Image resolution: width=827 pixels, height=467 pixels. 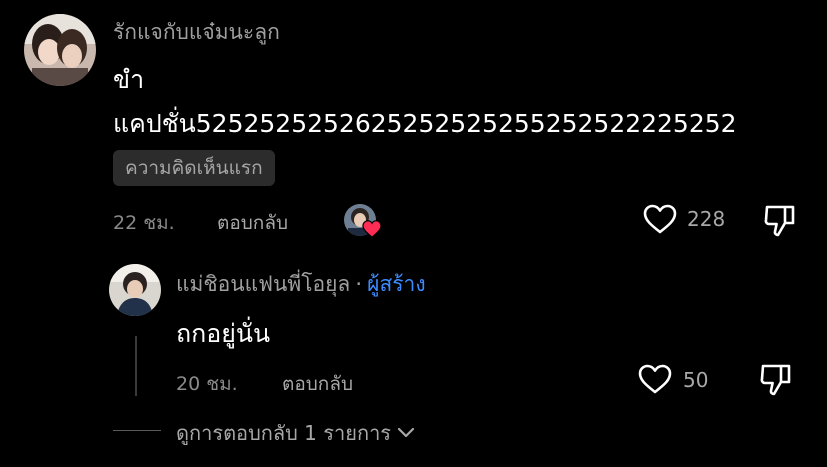 What do you see at coordinates (60, 50) in the screenshot?
I see `commenter-avatar` at bounding box center [60, 50].